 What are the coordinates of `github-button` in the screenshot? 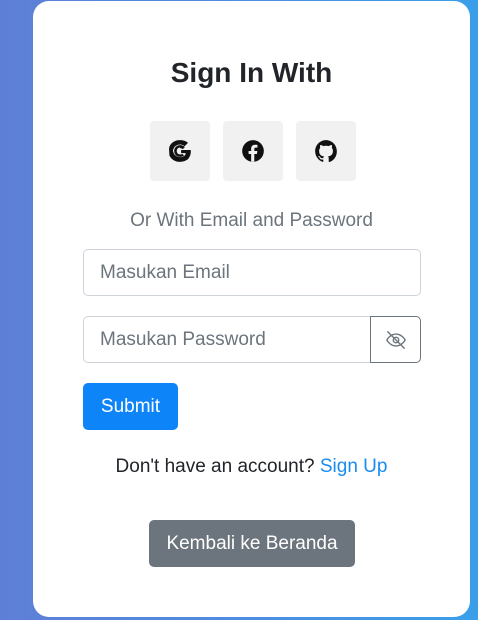 It's located at (326, 151).